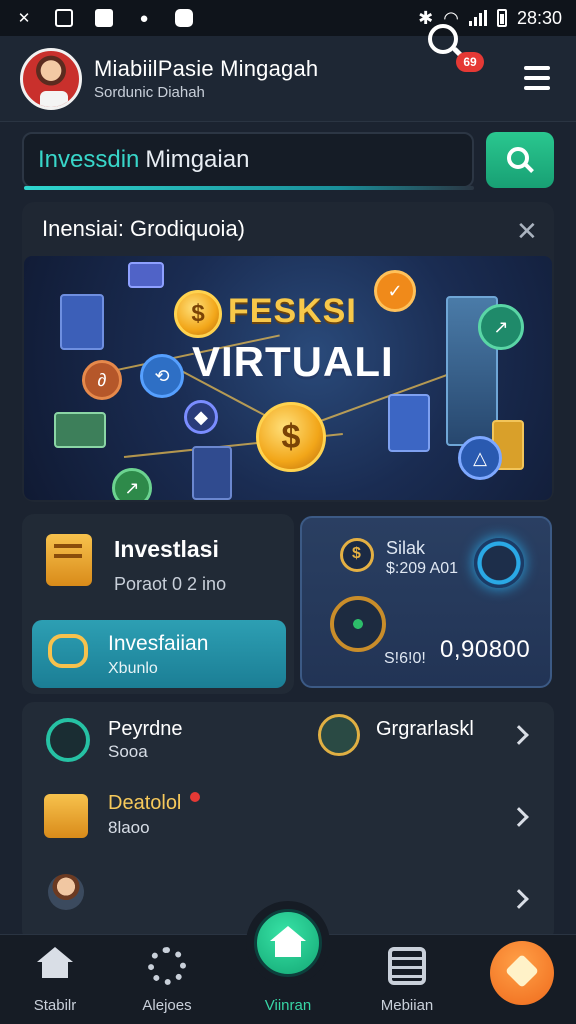 This screenshot has height=1024, width=576. I want to click on balance-card: Silak $:209 A01 S!6!0! 0,90800, so click(426, 602).